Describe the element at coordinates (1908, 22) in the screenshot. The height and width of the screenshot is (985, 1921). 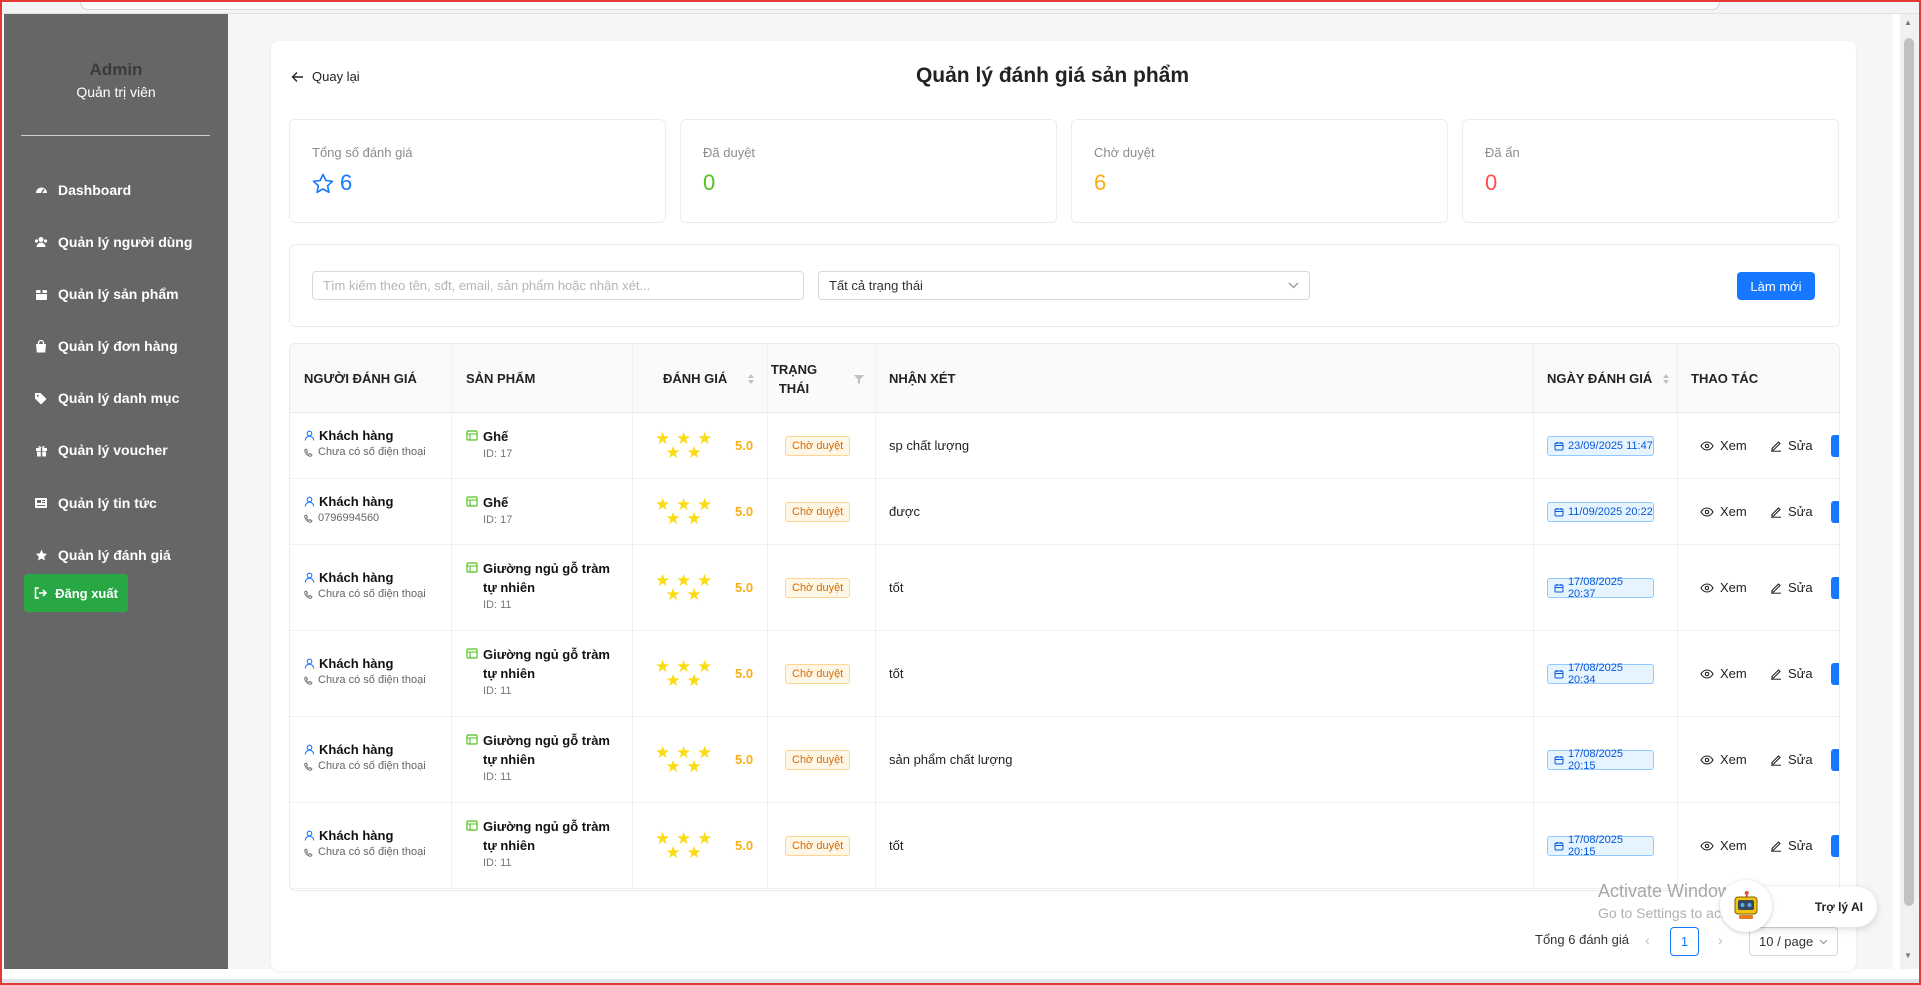
I see `scroll-up-arrow: ▲` at that location.